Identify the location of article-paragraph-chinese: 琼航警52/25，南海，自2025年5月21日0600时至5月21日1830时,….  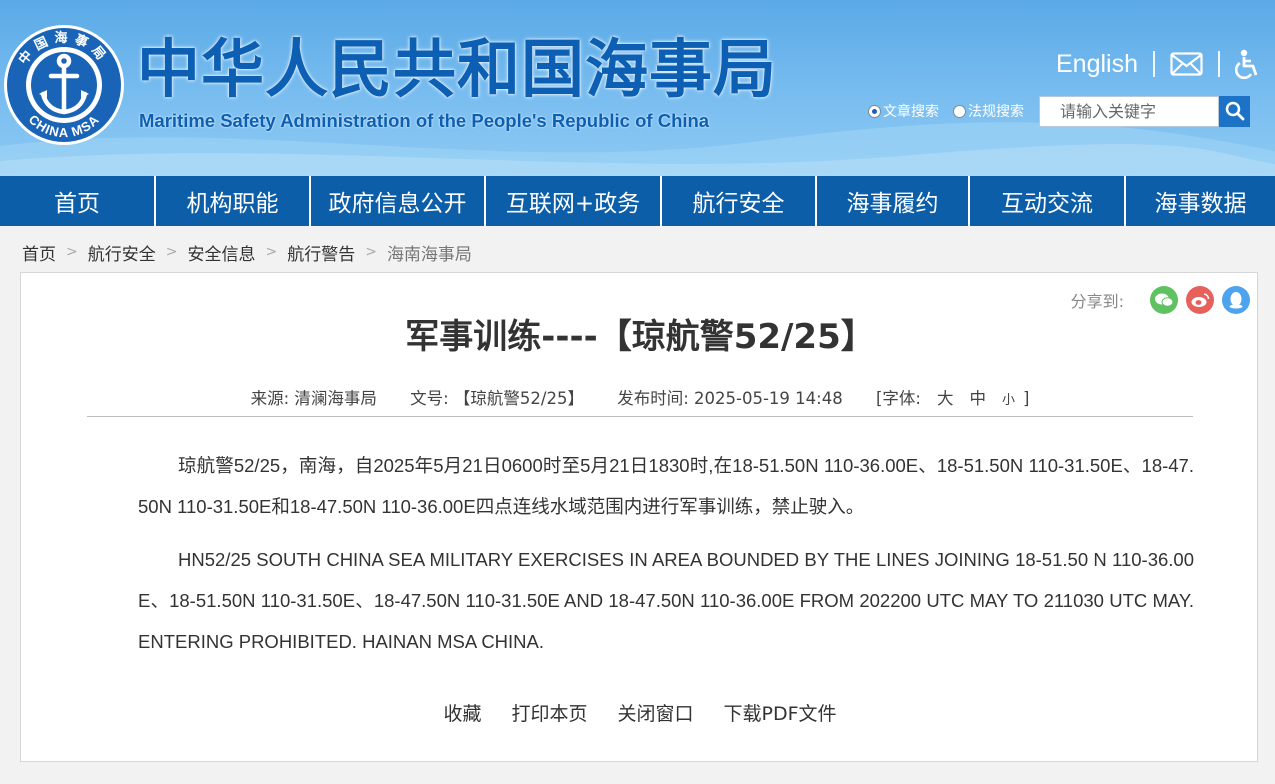
(666, 486).